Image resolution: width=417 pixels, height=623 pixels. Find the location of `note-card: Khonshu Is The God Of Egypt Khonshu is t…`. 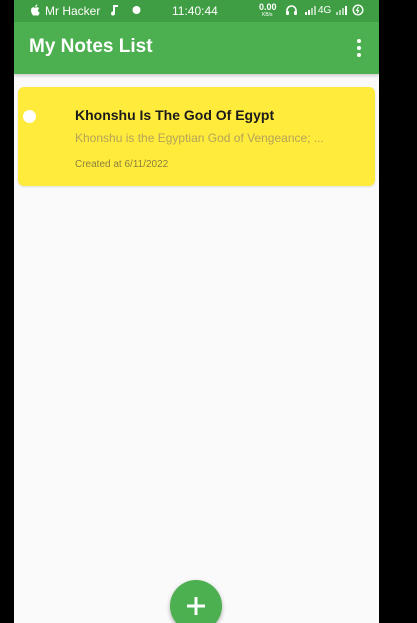

note-card: Khonshu Is The God Of Egypt Khonshu is t… is located at coordinates (196, 136).